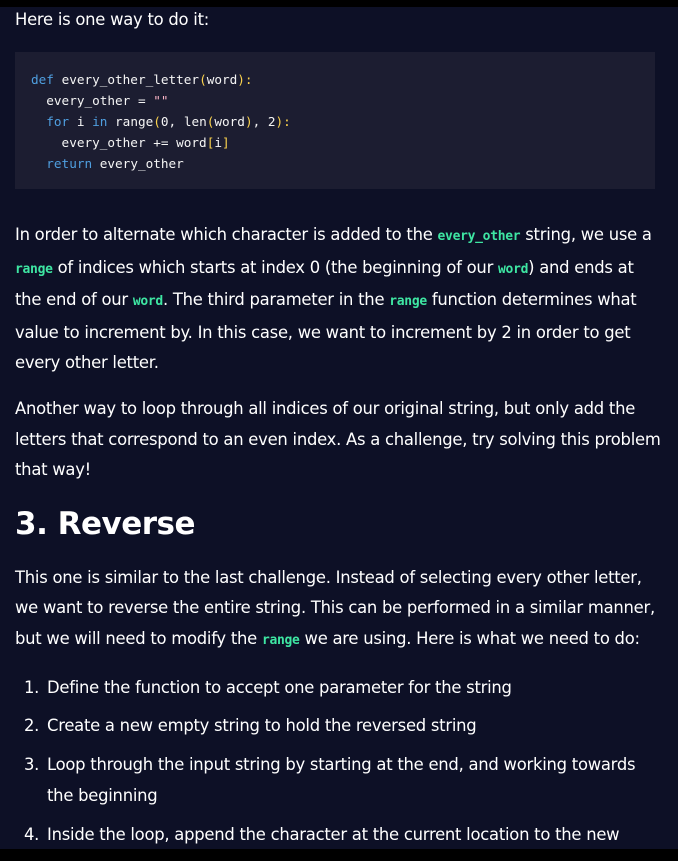  I want to click on list-item-number: 3., so click(32, 765).